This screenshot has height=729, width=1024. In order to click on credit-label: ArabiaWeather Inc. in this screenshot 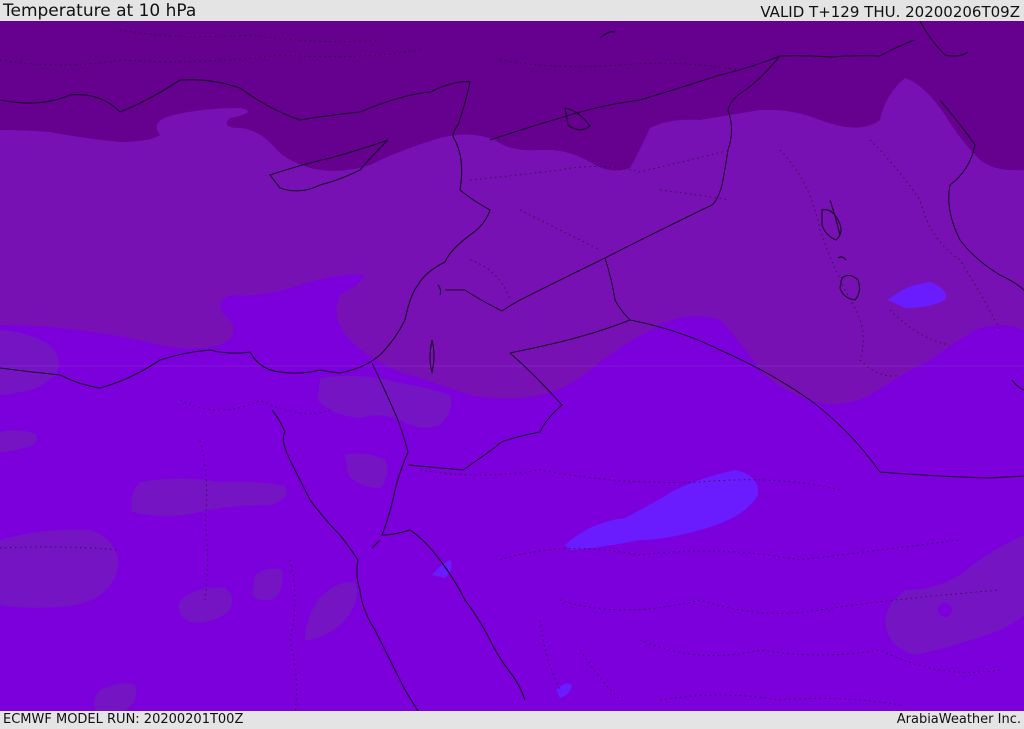, I will do `click(958, 719)`.